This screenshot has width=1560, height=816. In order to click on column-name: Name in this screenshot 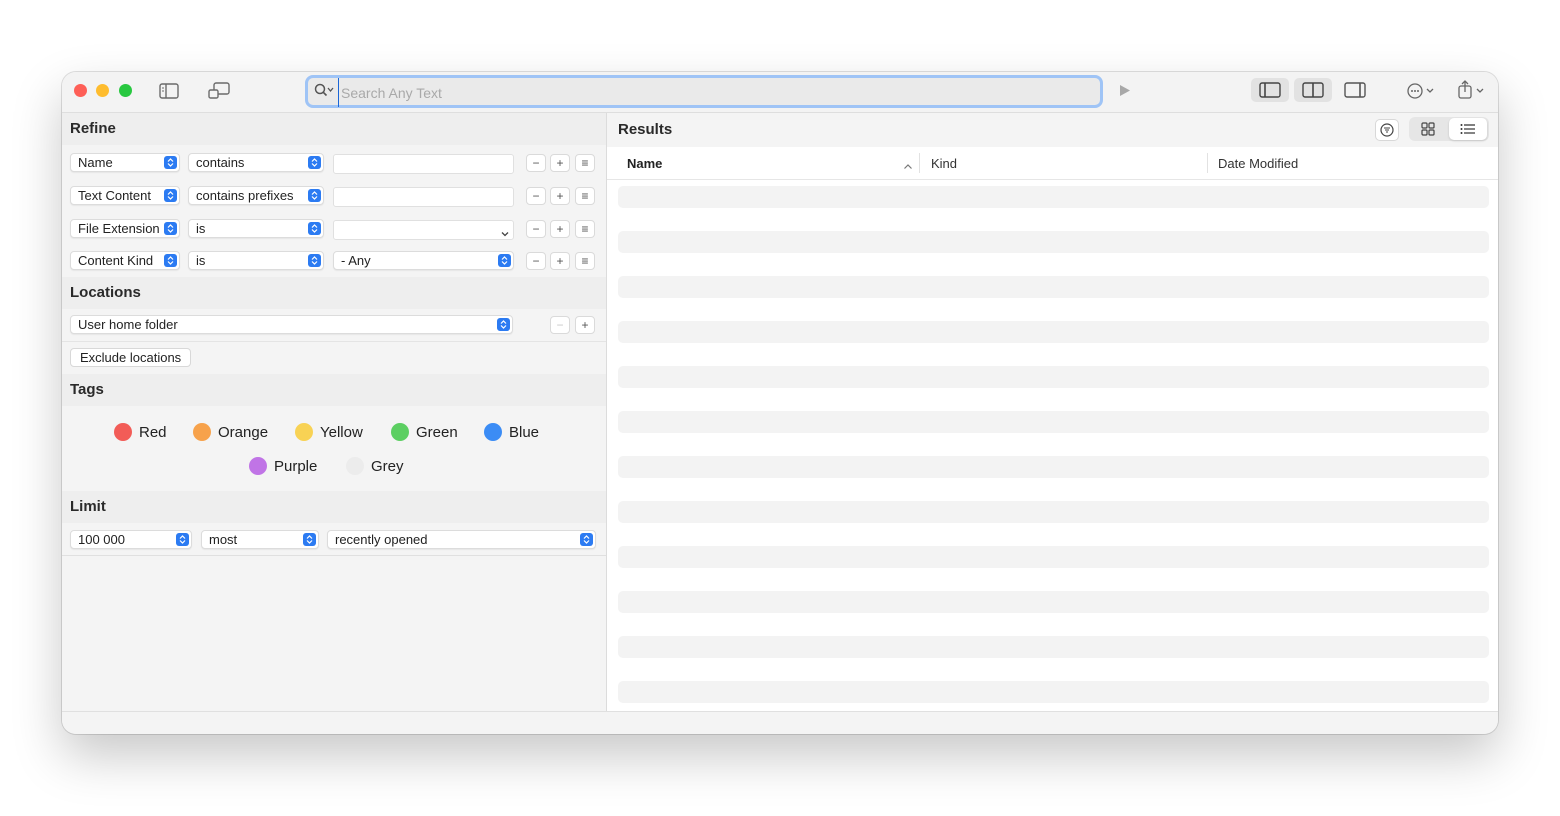, I will do `click(644, 163)`.